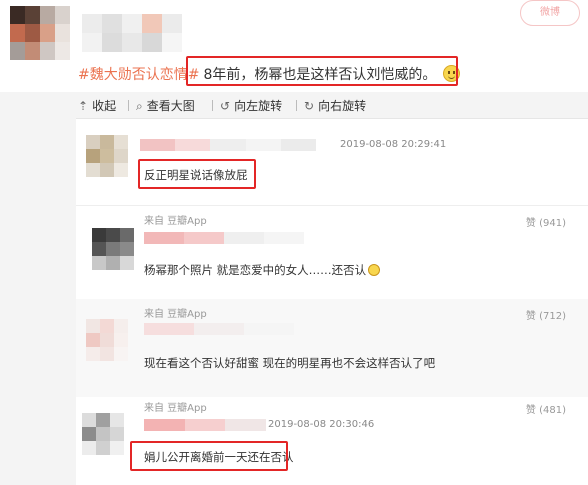 This screenshot has width=588, height=485. Describe the element at coordinates (550, 13) in the screenshot. I see `watermark-stamp: 微博` at that location.